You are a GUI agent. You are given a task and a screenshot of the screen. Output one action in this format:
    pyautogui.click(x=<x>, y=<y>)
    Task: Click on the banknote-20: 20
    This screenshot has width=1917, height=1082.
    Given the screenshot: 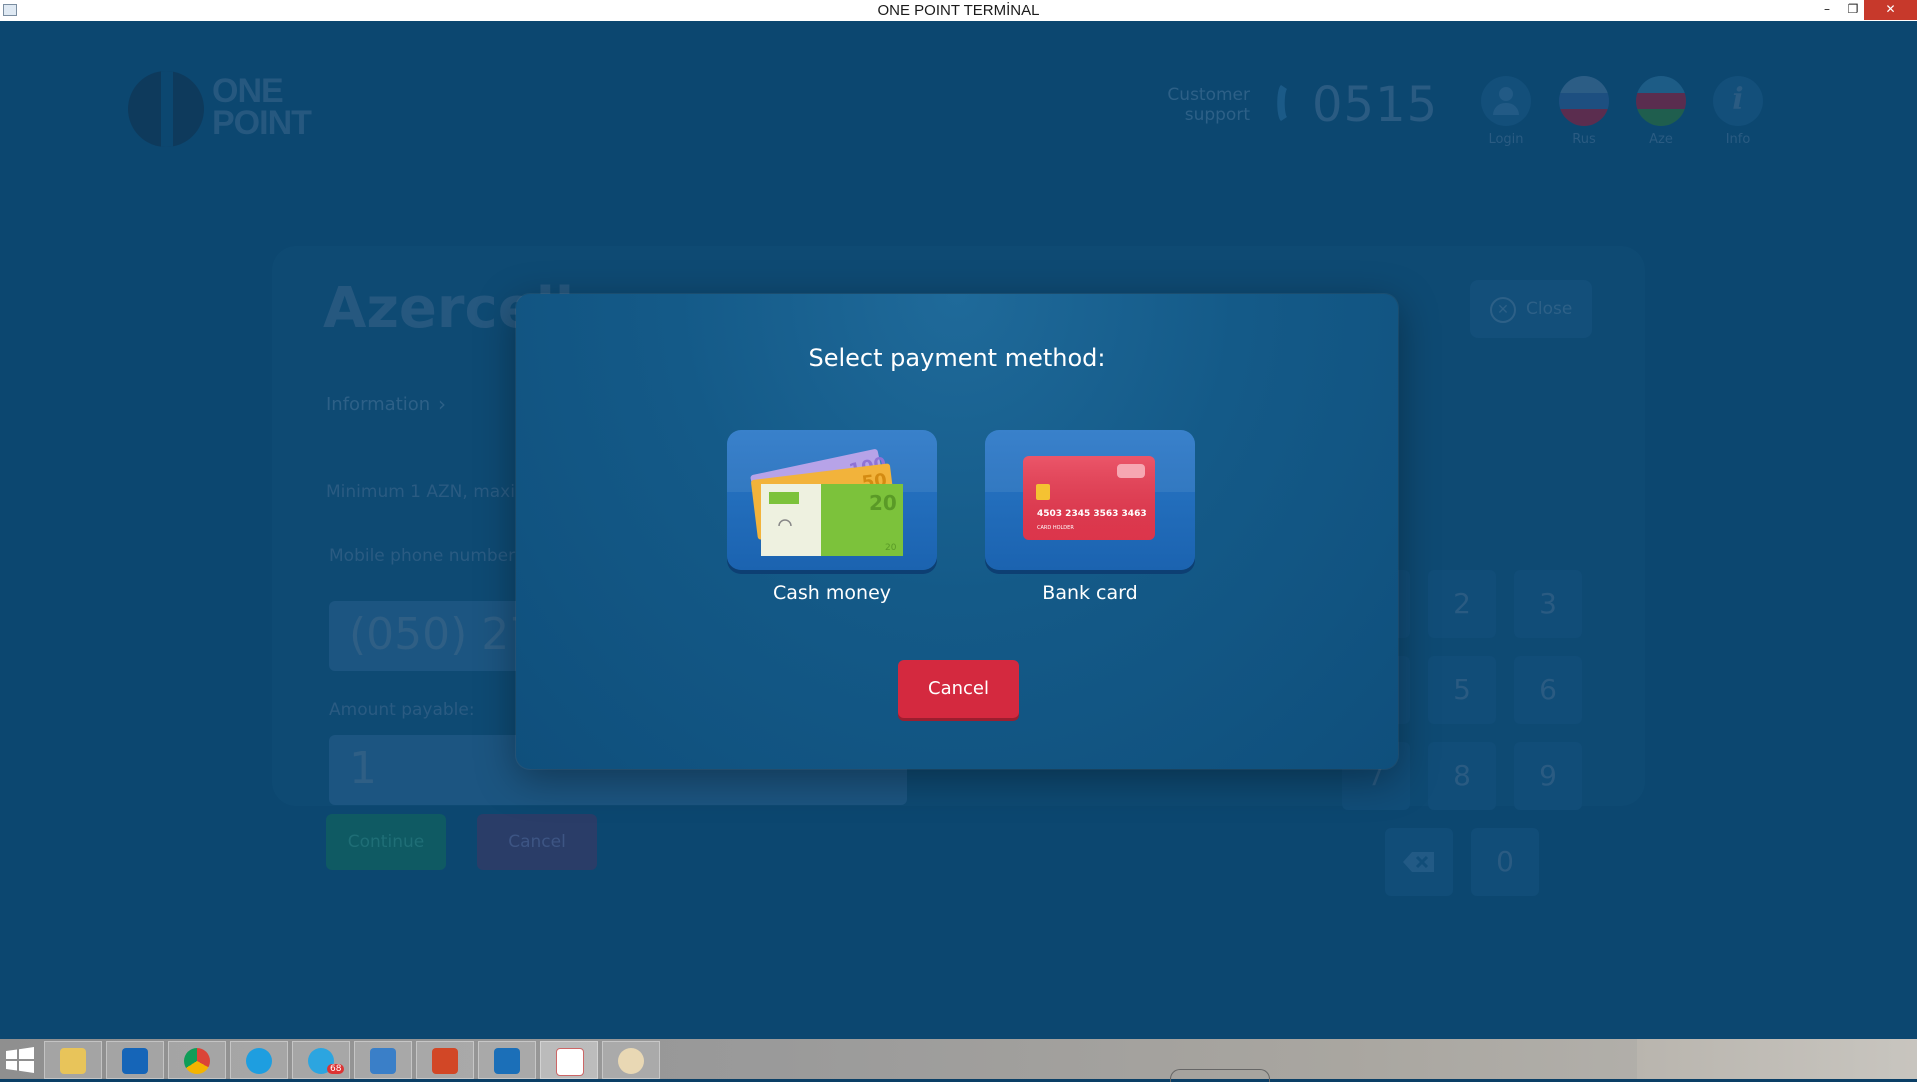 What is the action you would take?
    pyautogui.click(x=883, y=503)
    